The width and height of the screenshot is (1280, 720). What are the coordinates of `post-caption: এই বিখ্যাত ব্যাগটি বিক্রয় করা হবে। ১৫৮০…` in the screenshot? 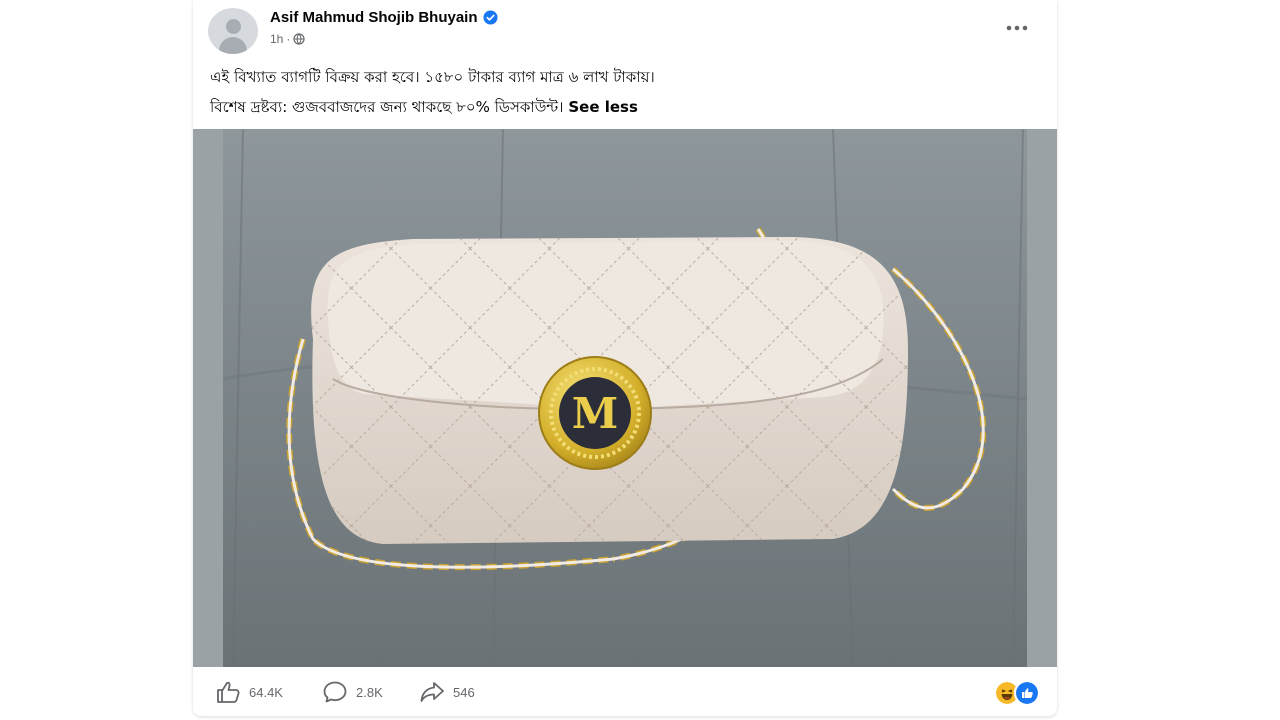 It's located at (625, 92).